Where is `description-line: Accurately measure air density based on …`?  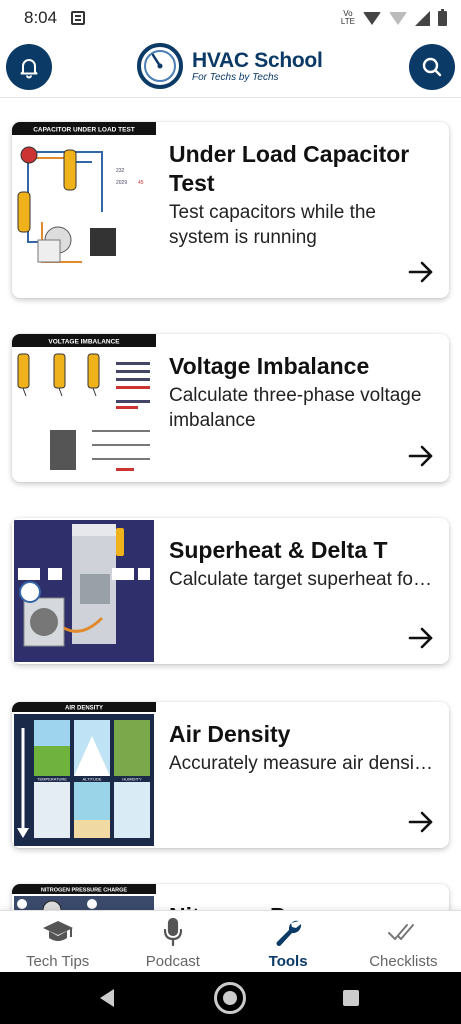 description-line: Accurately measure air density based on … is located at coordinates (302, 763).